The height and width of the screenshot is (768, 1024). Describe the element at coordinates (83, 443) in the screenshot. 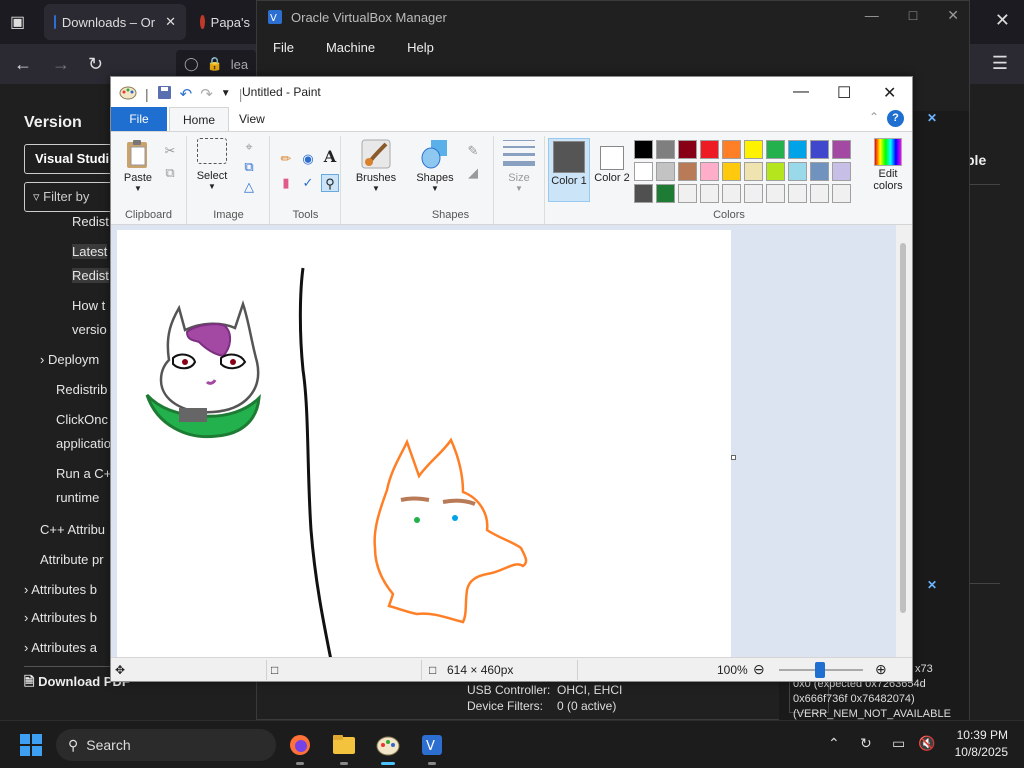

I see `toc-item: applicatio` at that location.